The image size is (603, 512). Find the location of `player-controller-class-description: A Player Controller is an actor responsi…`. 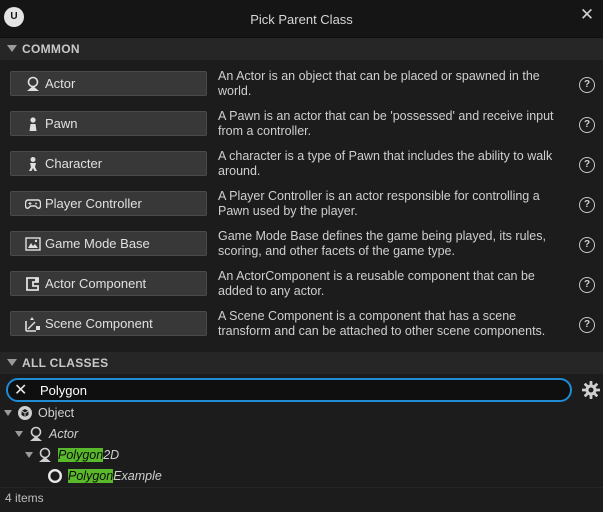

player-controller-class-description: A Player Controller is an actor responsi… is located at coordinates (379, 203).